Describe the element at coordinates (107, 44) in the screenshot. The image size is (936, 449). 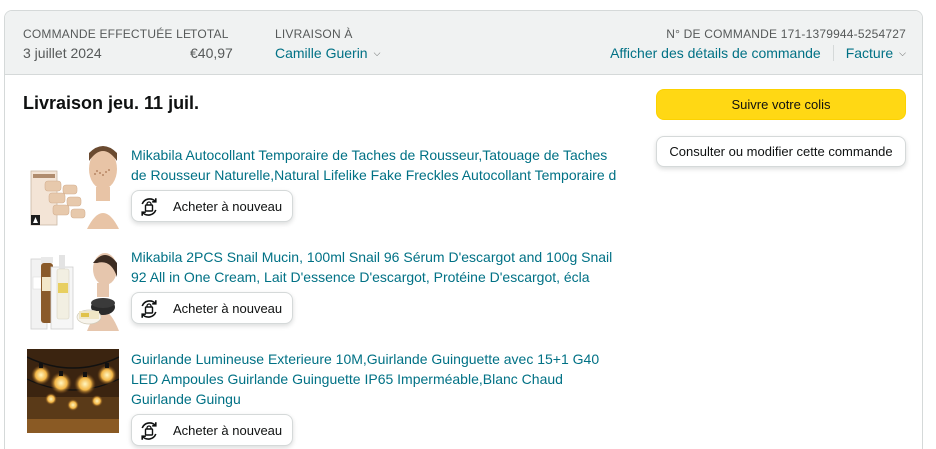
I see `order-date-group: COMMANDE EFFECTUÉE LE 3 juillet 2024` at that location.